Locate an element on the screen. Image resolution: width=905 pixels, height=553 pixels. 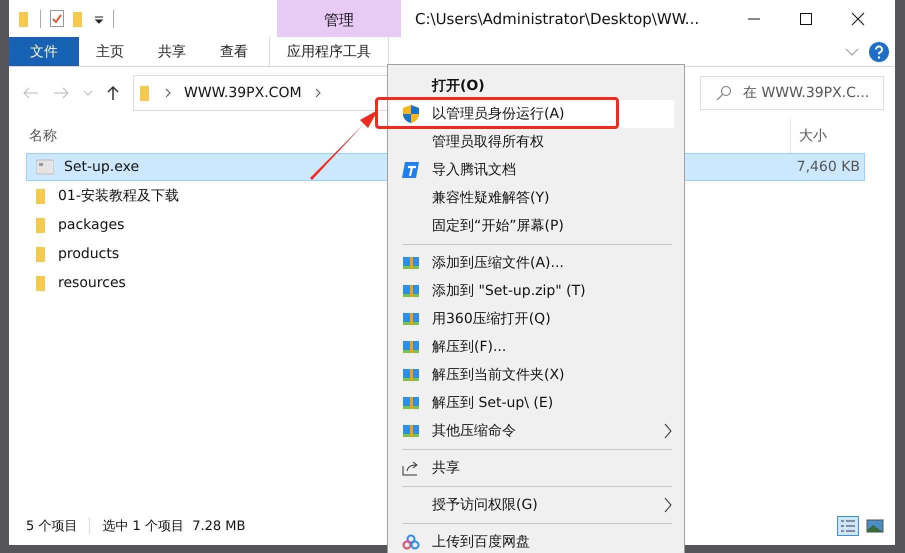
selection-info: 选中 1 个项目 7.28 MB is located at coordinates (174, 526).